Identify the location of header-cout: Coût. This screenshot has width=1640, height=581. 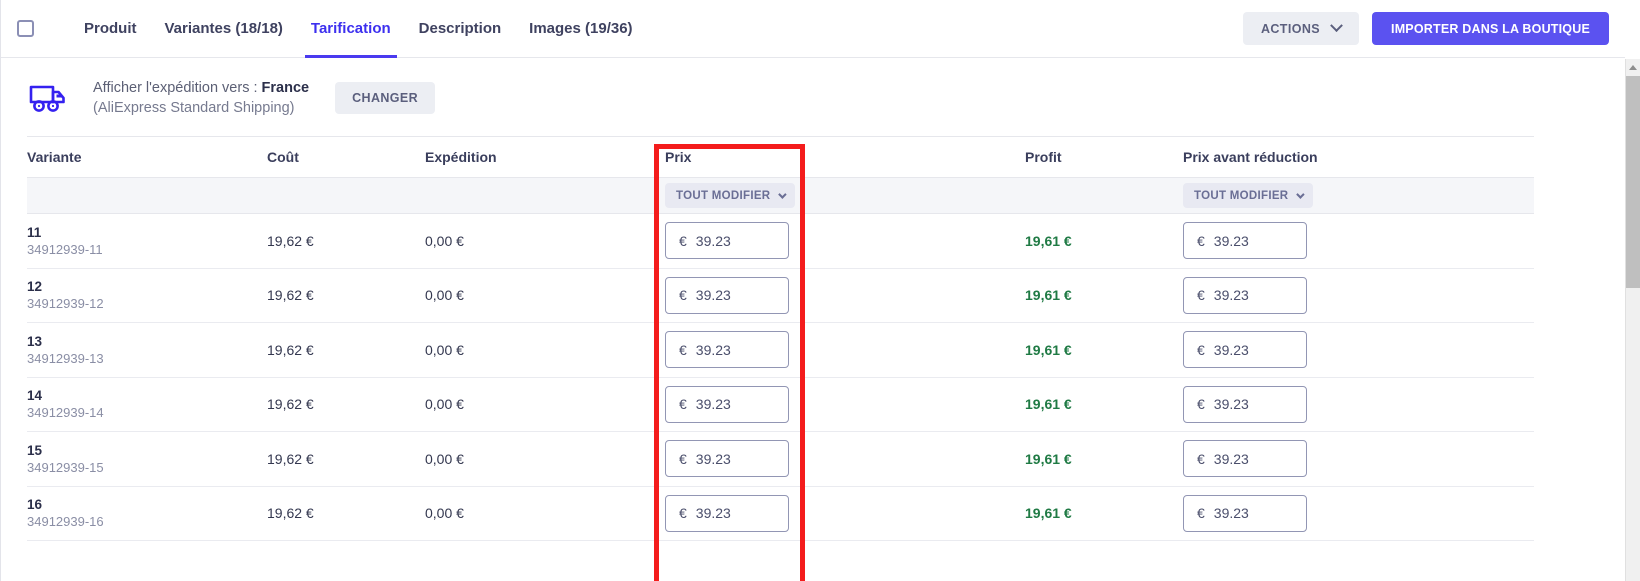
(346, 157).